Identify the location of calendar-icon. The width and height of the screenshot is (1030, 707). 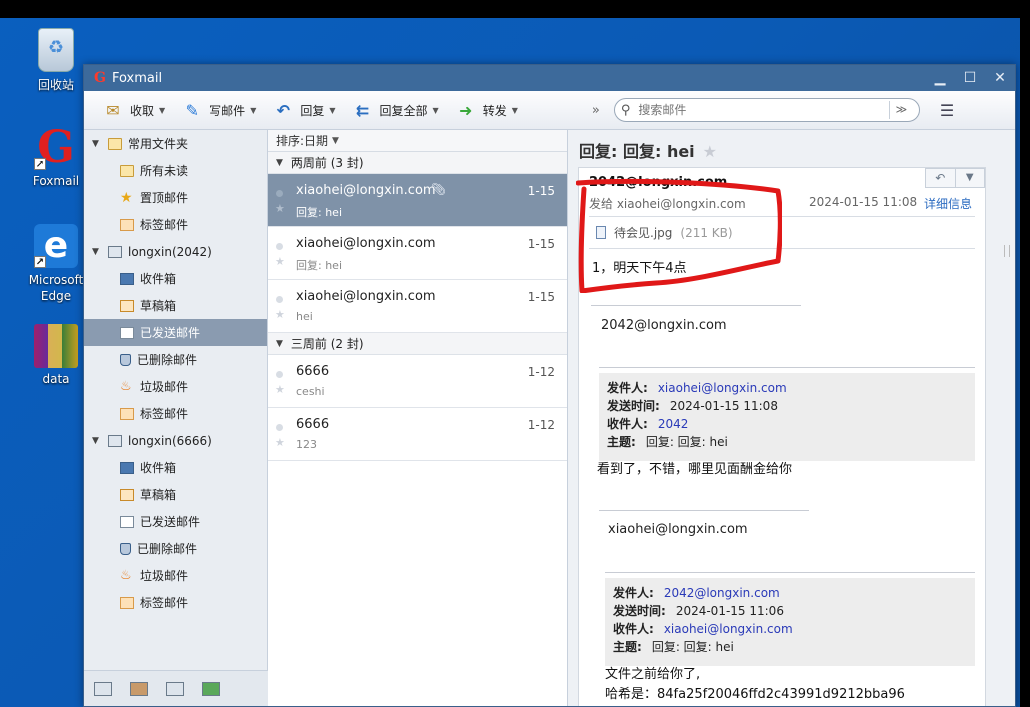
(175, 688).